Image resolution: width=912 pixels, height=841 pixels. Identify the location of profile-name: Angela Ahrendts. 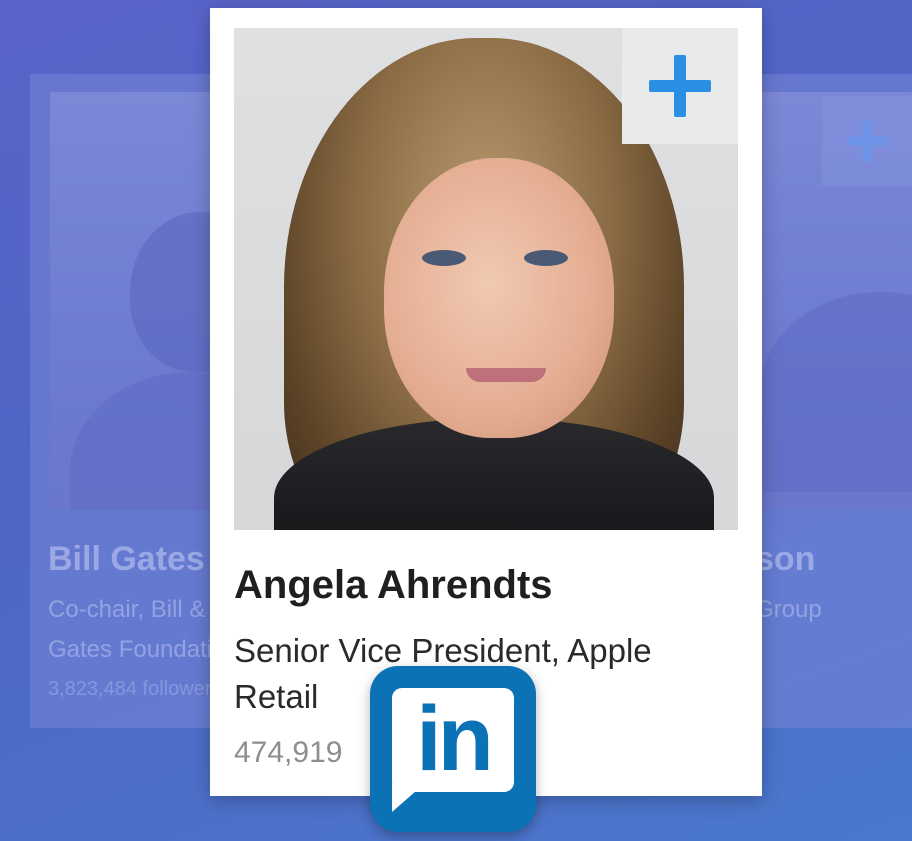
(393, 585).